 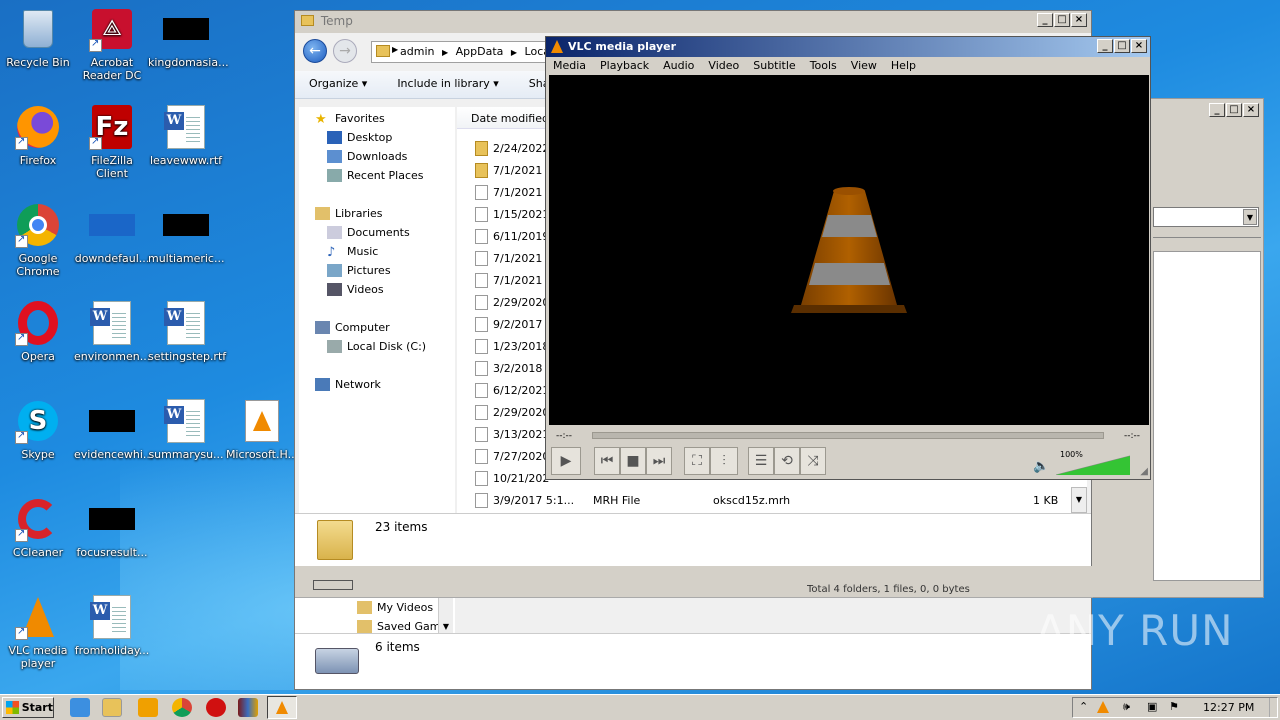 What do you see at coordinates (187, 331) in the screenshot?
I see `desktop-icon-item: Wsettingstep.rtf` at bounding box center [187, 331].